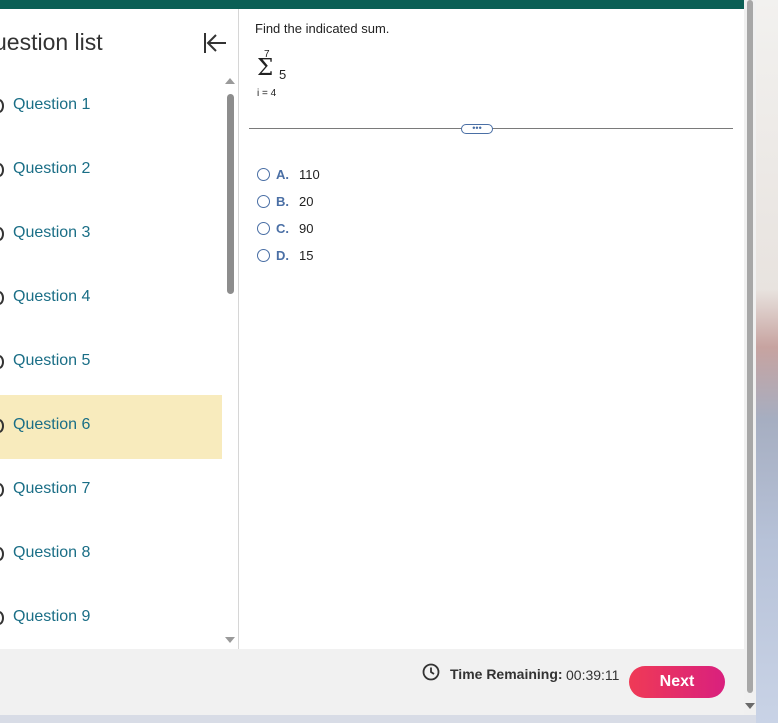 Image resolution: width=778 pixels, height=723 pixels. Describe the element at coordinates (52, 360) in the screenshot. I see `question-label: Question 5` at that location.